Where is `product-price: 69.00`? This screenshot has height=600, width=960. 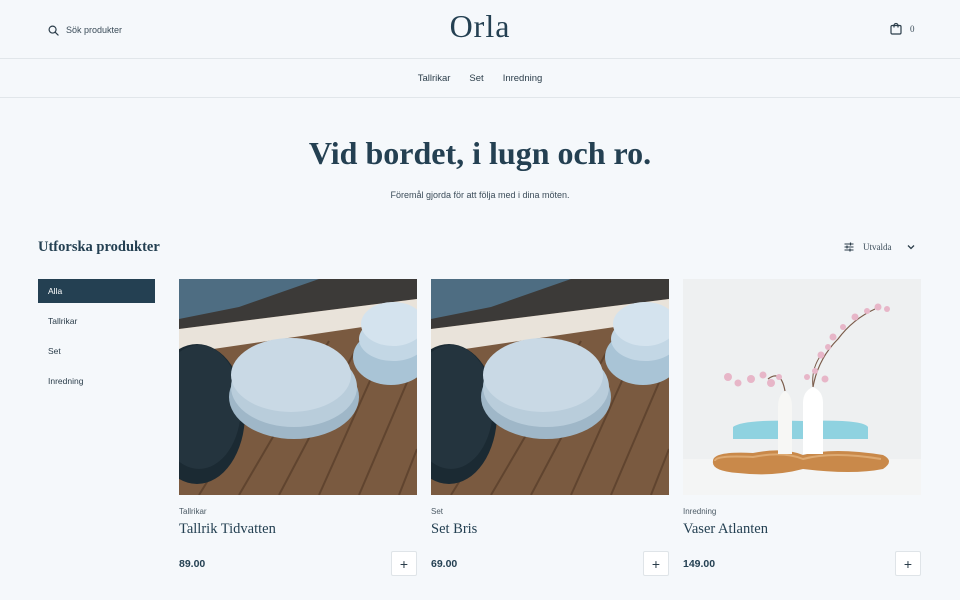 product-price: 69.00 is located at coordinates (444, 564).